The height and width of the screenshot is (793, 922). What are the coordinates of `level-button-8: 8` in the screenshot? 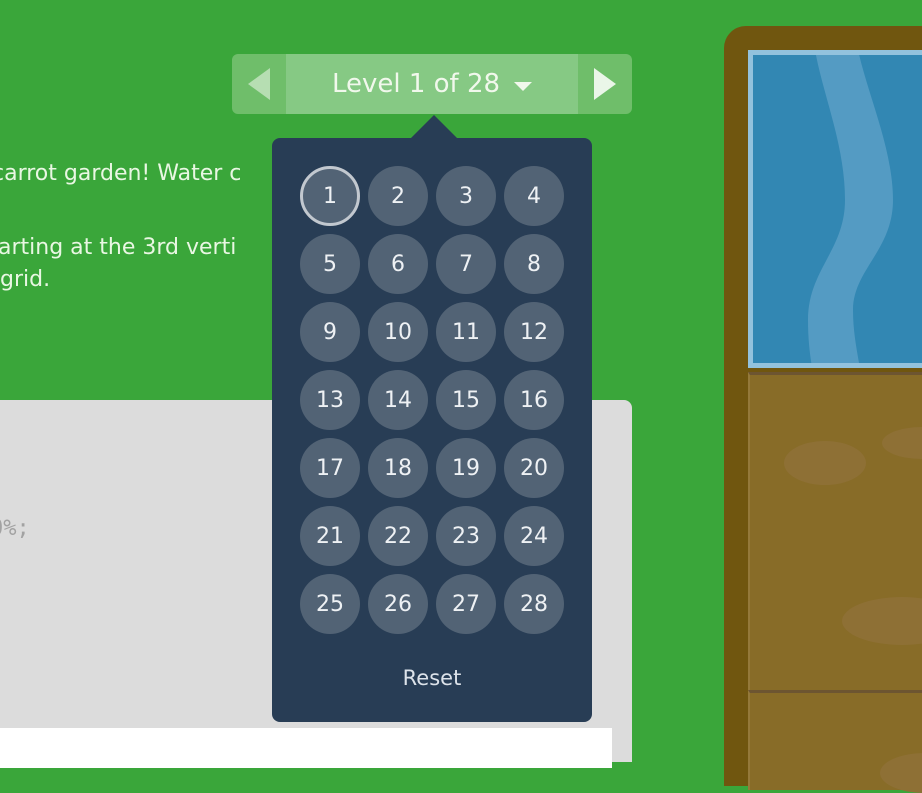 It's located at (534, 264).